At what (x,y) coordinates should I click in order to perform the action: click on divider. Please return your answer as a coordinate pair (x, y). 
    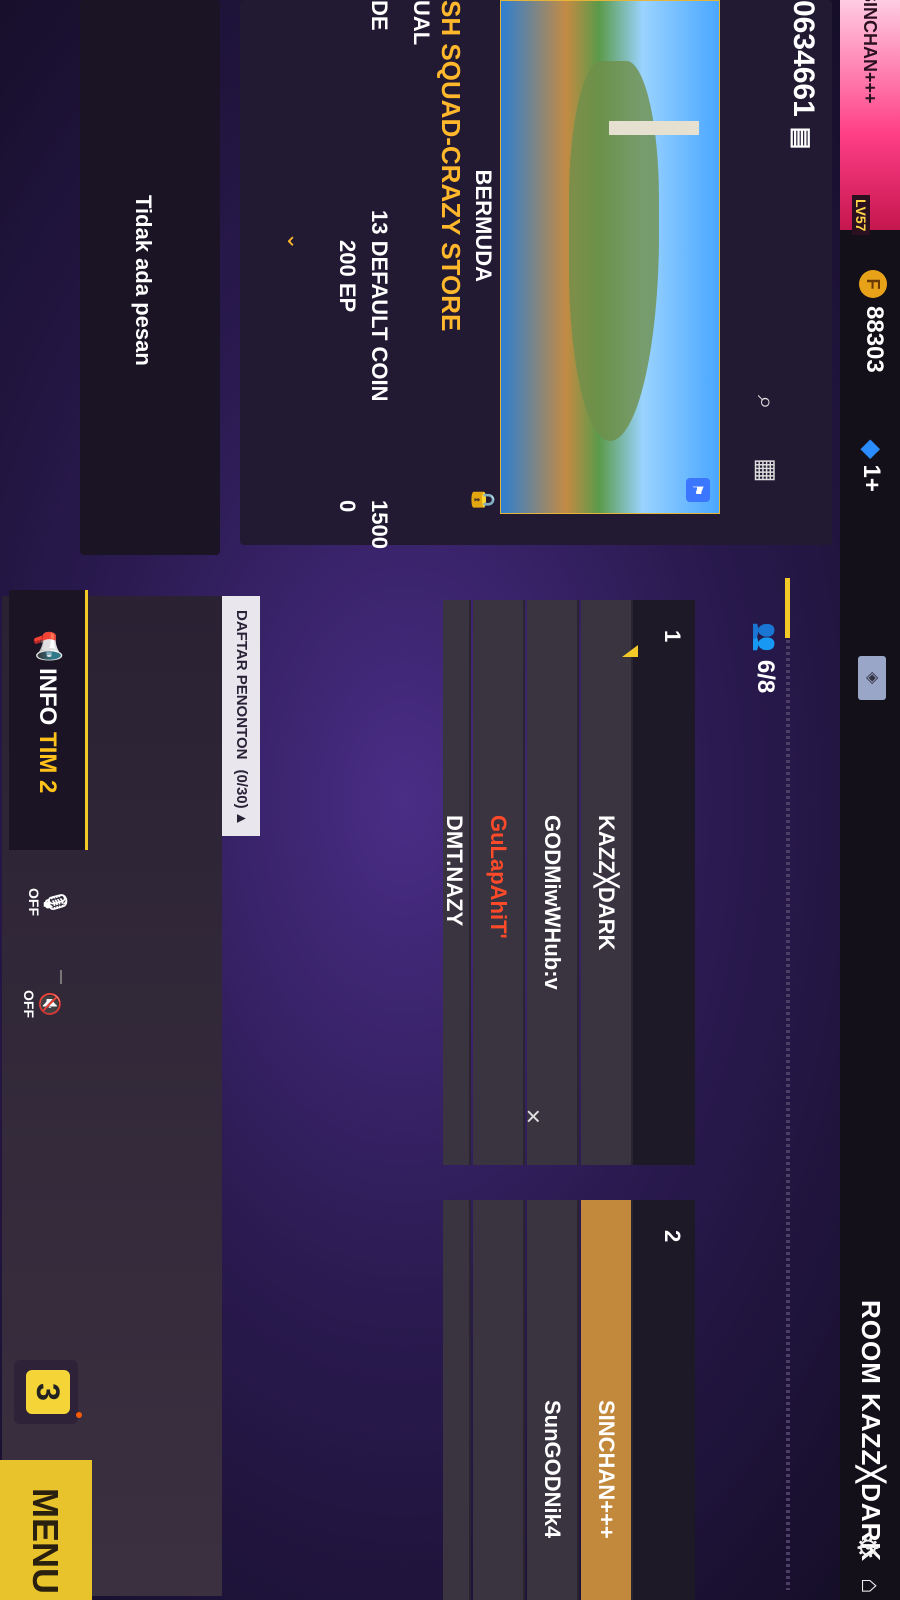
    Looking at the image, I should click on (61, 977).